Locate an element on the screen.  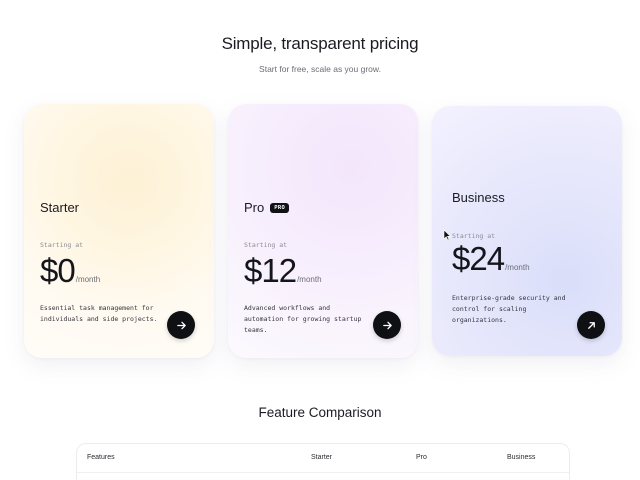
pro-badge: PRO is located at coordinates (280, 207).